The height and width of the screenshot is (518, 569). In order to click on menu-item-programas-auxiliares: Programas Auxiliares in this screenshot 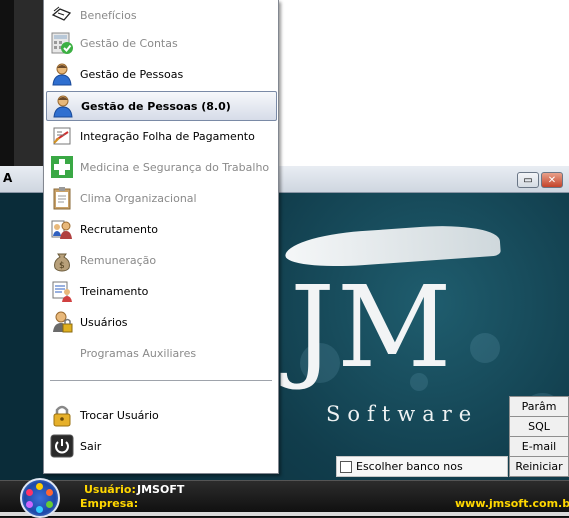, I will do `click(161, 353)`.